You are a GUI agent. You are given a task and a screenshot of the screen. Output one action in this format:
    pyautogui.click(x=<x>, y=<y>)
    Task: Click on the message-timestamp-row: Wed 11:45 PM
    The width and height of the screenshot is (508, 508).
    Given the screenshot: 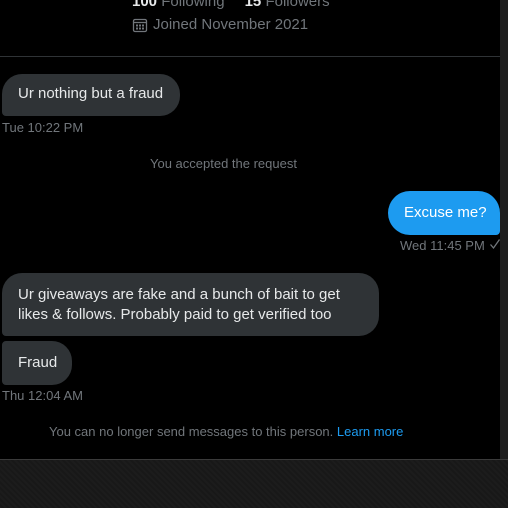 What is the action you would take?
    pyautogui.click(x=450, y=245)
    